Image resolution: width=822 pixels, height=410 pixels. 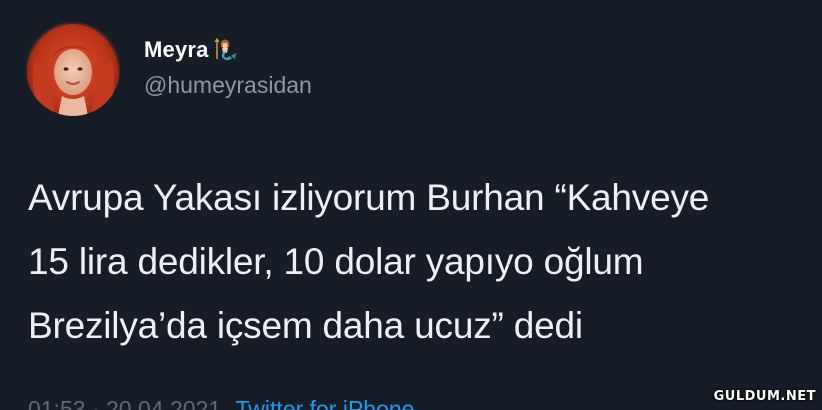 What do you see at coordinates (124, 403) in the screenshot?
I see `tweet-timestamp: 01:53 · 20.04.2021` at bounding box center [124, 403].